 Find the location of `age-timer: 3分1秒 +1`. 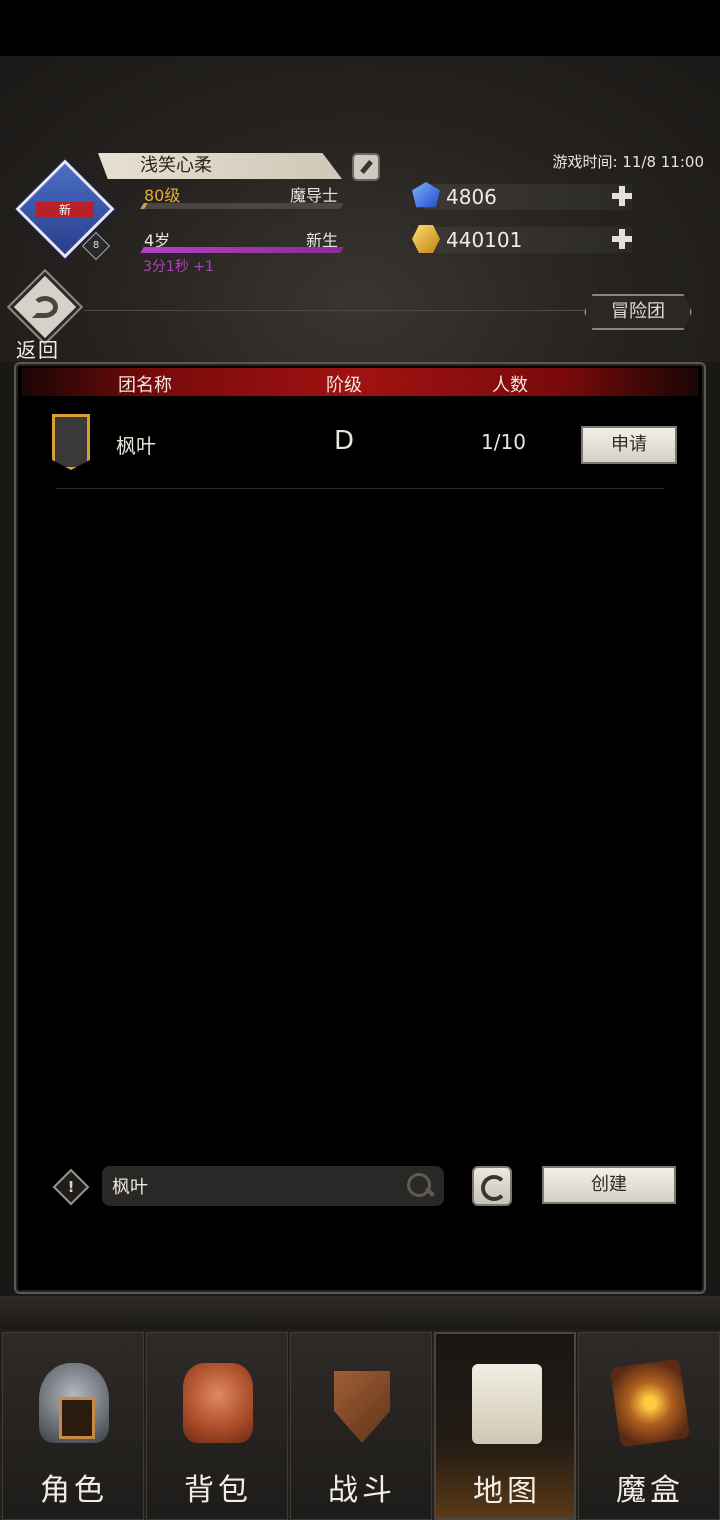

age-timer: 3分1秒 +1 is located at coordinates (178, 267).